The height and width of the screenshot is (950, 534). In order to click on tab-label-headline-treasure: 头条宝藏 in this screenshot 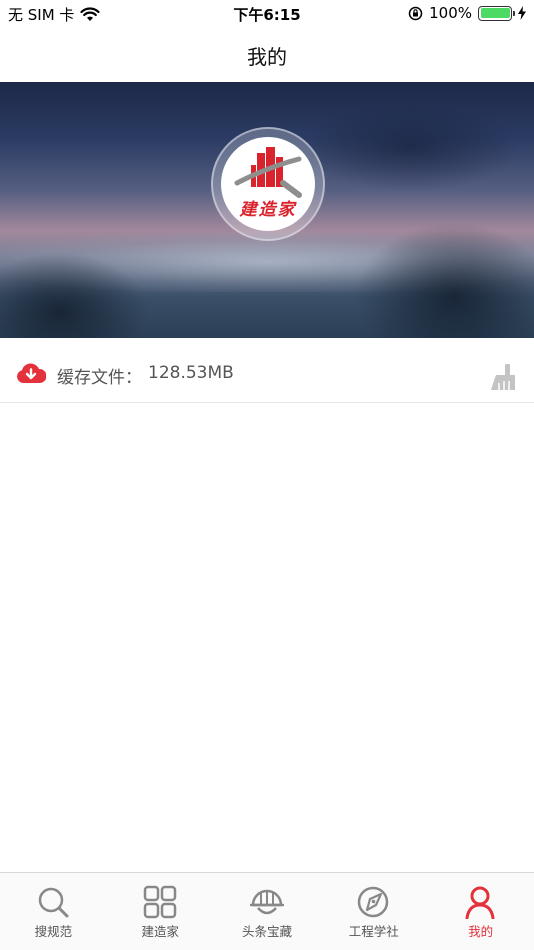, I will do `click(266, 931)`.